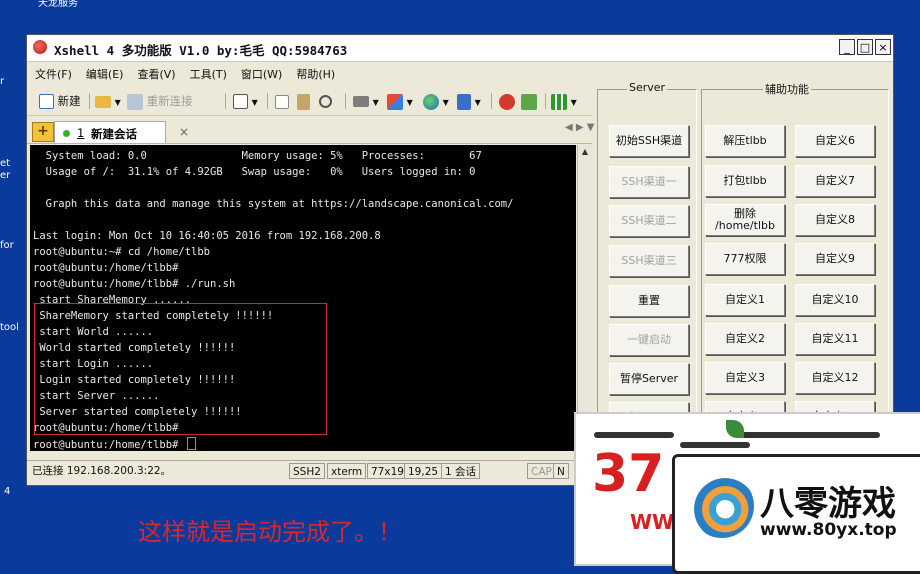 The image size is (920, 574). What do you see at coordinates (207, 72) in the screenshot?
I see `menu-tools: 工具(T)` at bounding box center [207, 72].